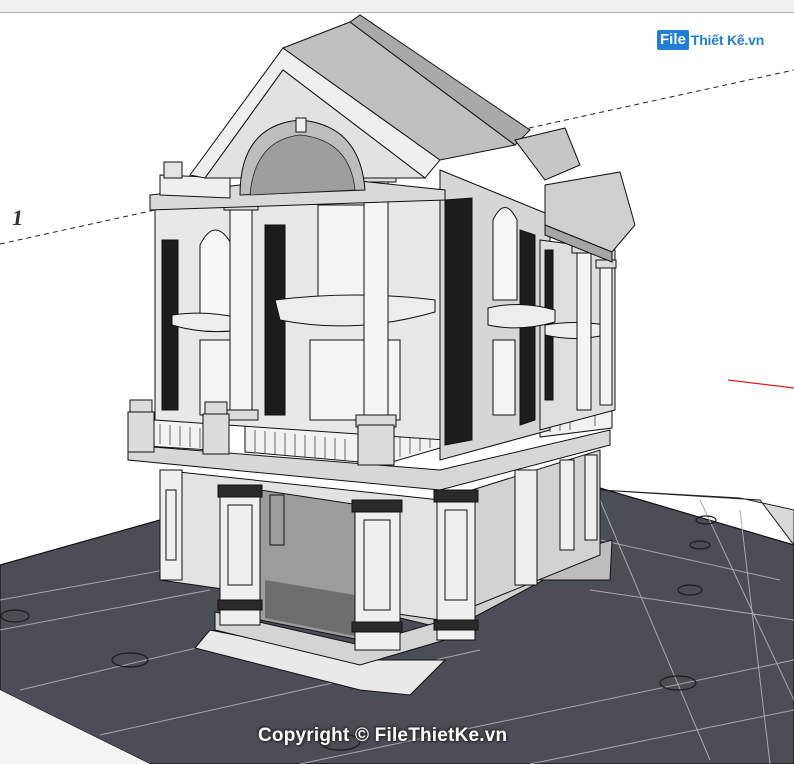 Image resolution: width=794 pixels, height=764 pixels. What do you see at coordinates (727, 40) in the screenshot?
I see `logo-suffix: Thiết Kế.vn` at bounding box center [727, 40].